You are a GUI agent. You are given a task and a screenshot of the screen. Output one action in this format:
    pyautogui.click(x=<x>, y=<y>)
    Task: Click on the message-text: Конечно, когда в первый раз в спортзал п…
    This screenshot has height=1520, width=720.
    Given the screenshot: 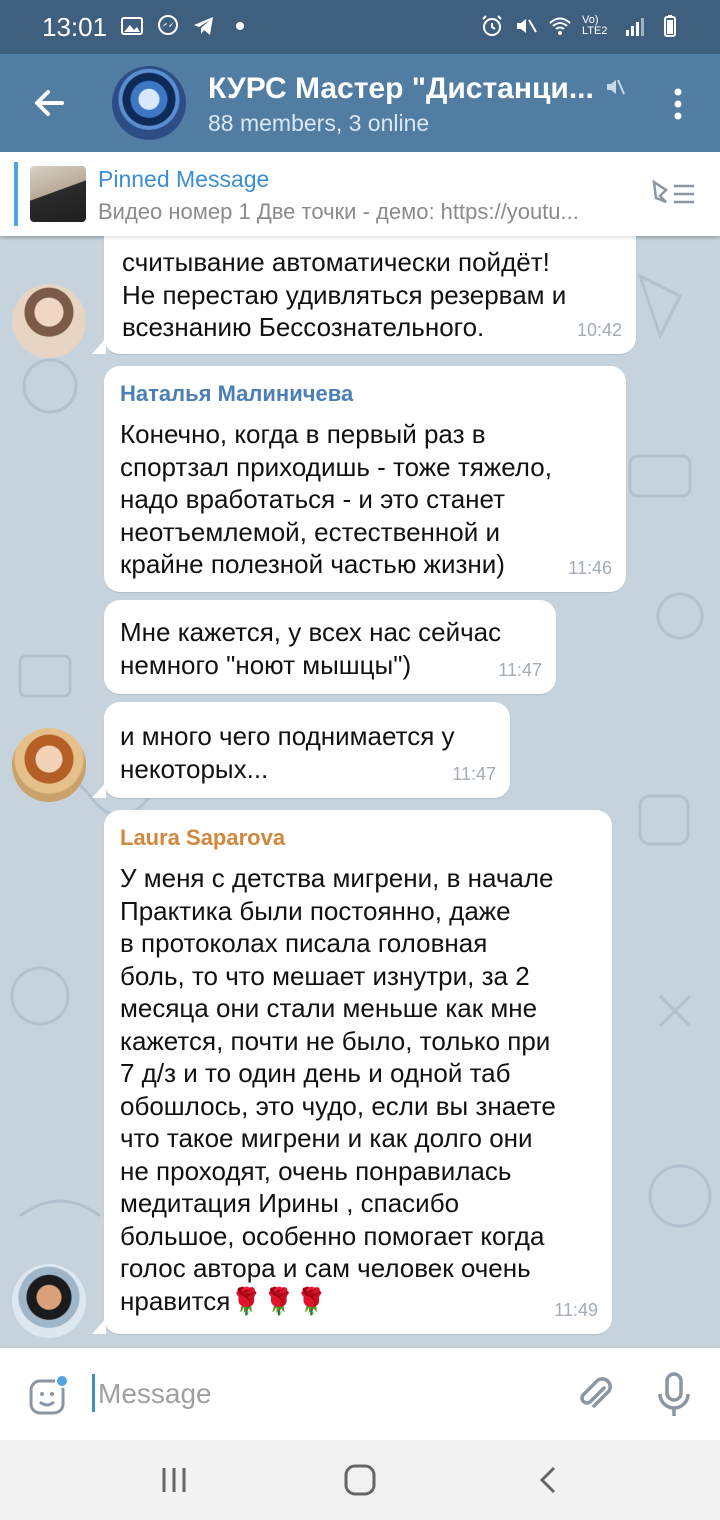 What is the action you would take?
    pyautogui.click(x=336, y=499)
    